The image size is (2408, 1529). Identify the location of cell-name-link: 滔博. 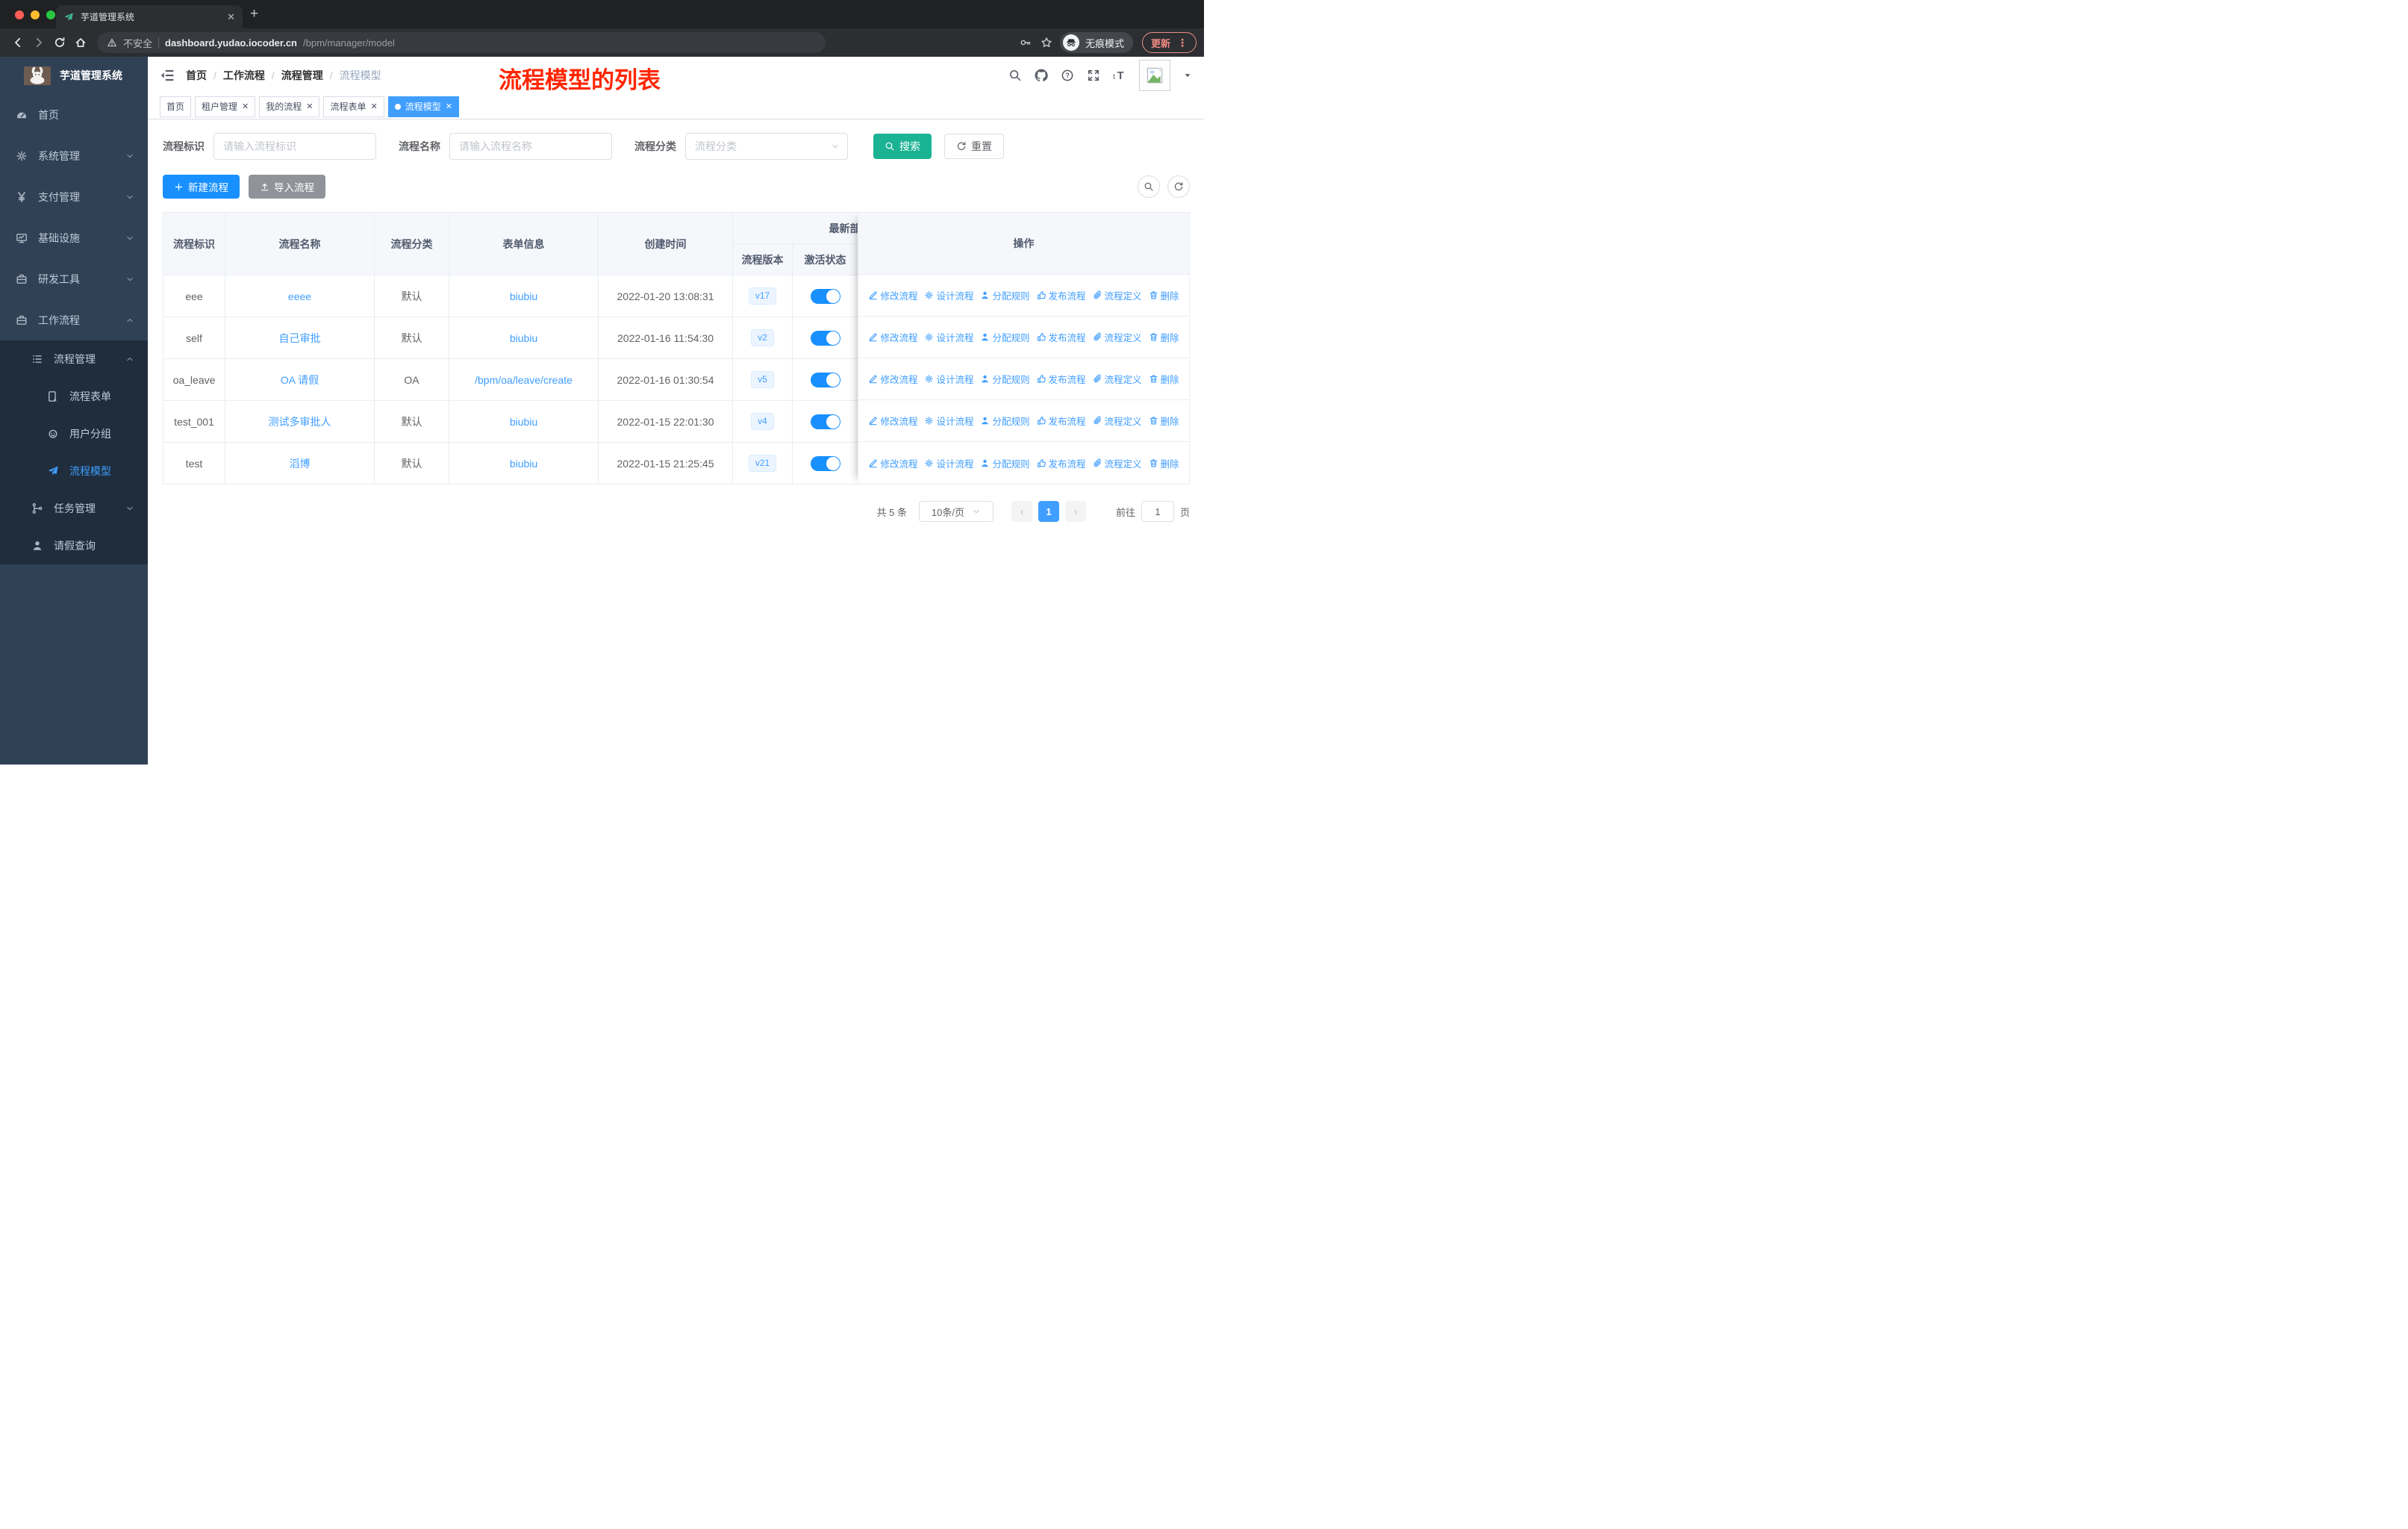
(300, 464).